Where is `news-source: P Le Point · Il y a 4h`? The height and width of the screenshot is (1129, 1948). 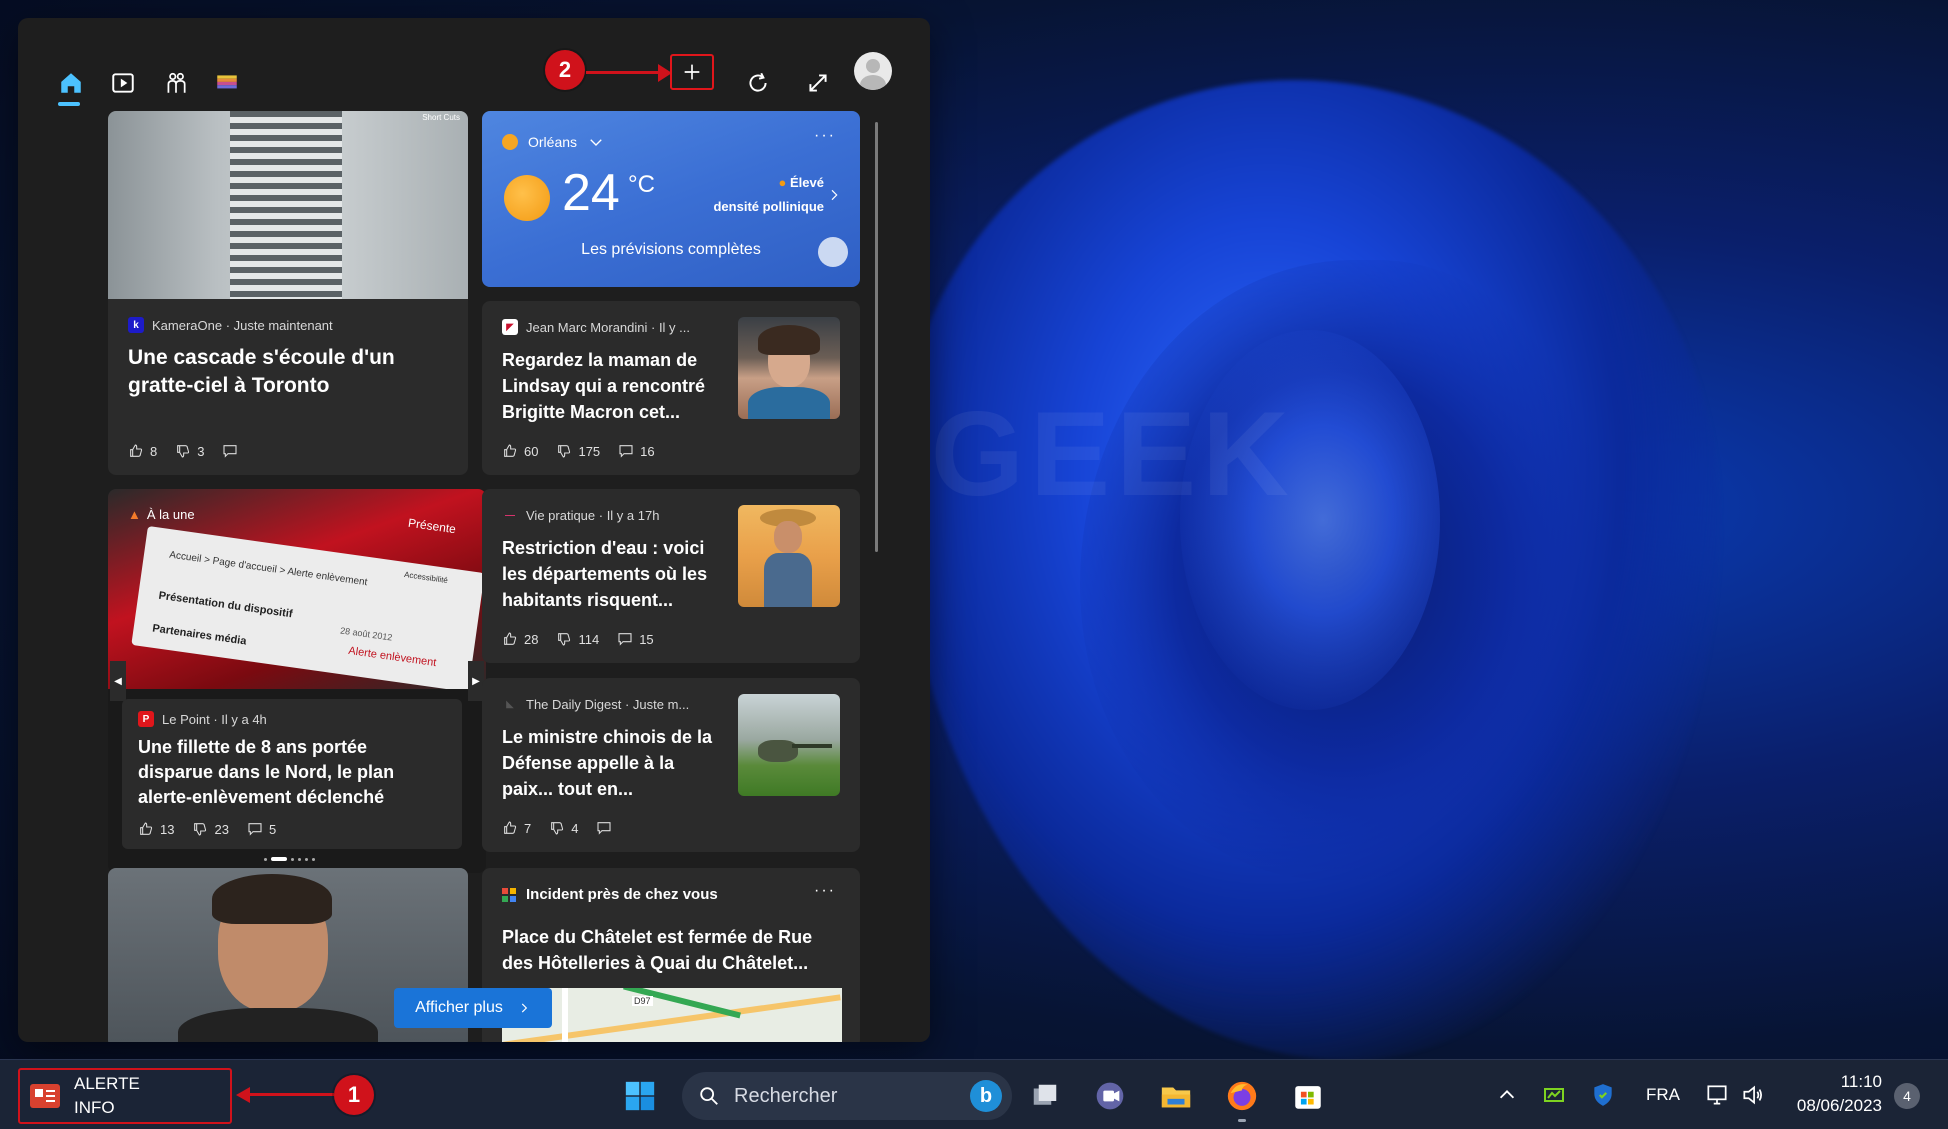
news-source: P Le Point · Il y a 4h is located at coordinates (202, 719).